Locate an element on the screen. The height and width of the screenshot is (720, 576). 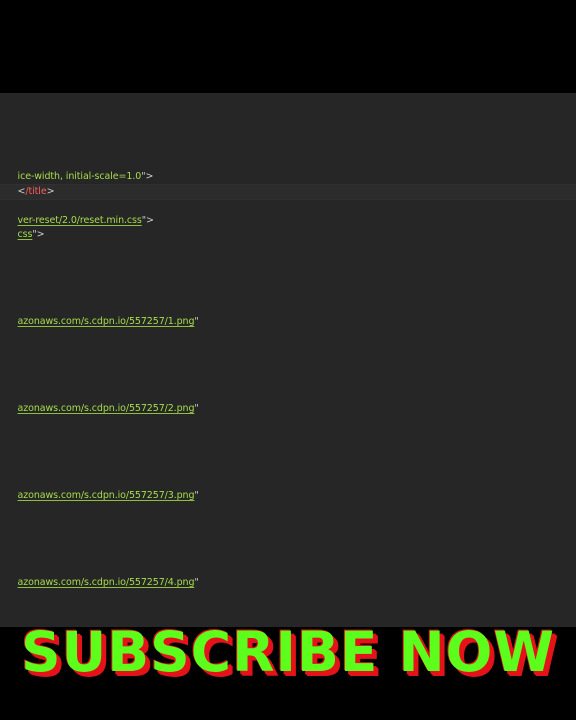
code-line-image-3: azonaws.com/s.cdpn.io/557257/3.png" is located at coordinates (99, 488).